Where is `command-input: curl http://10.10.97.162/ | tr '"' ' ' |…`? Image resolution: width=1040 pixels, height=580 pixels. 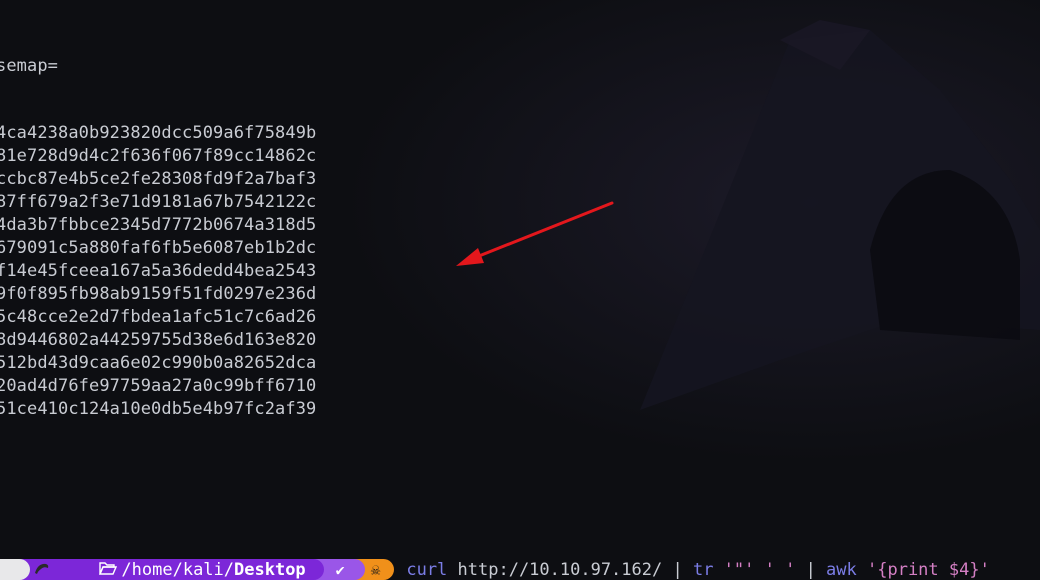 command-input: curl http://10.10.97.162/ | tr '"' ' ' |… is located at coordinates (697, 570).